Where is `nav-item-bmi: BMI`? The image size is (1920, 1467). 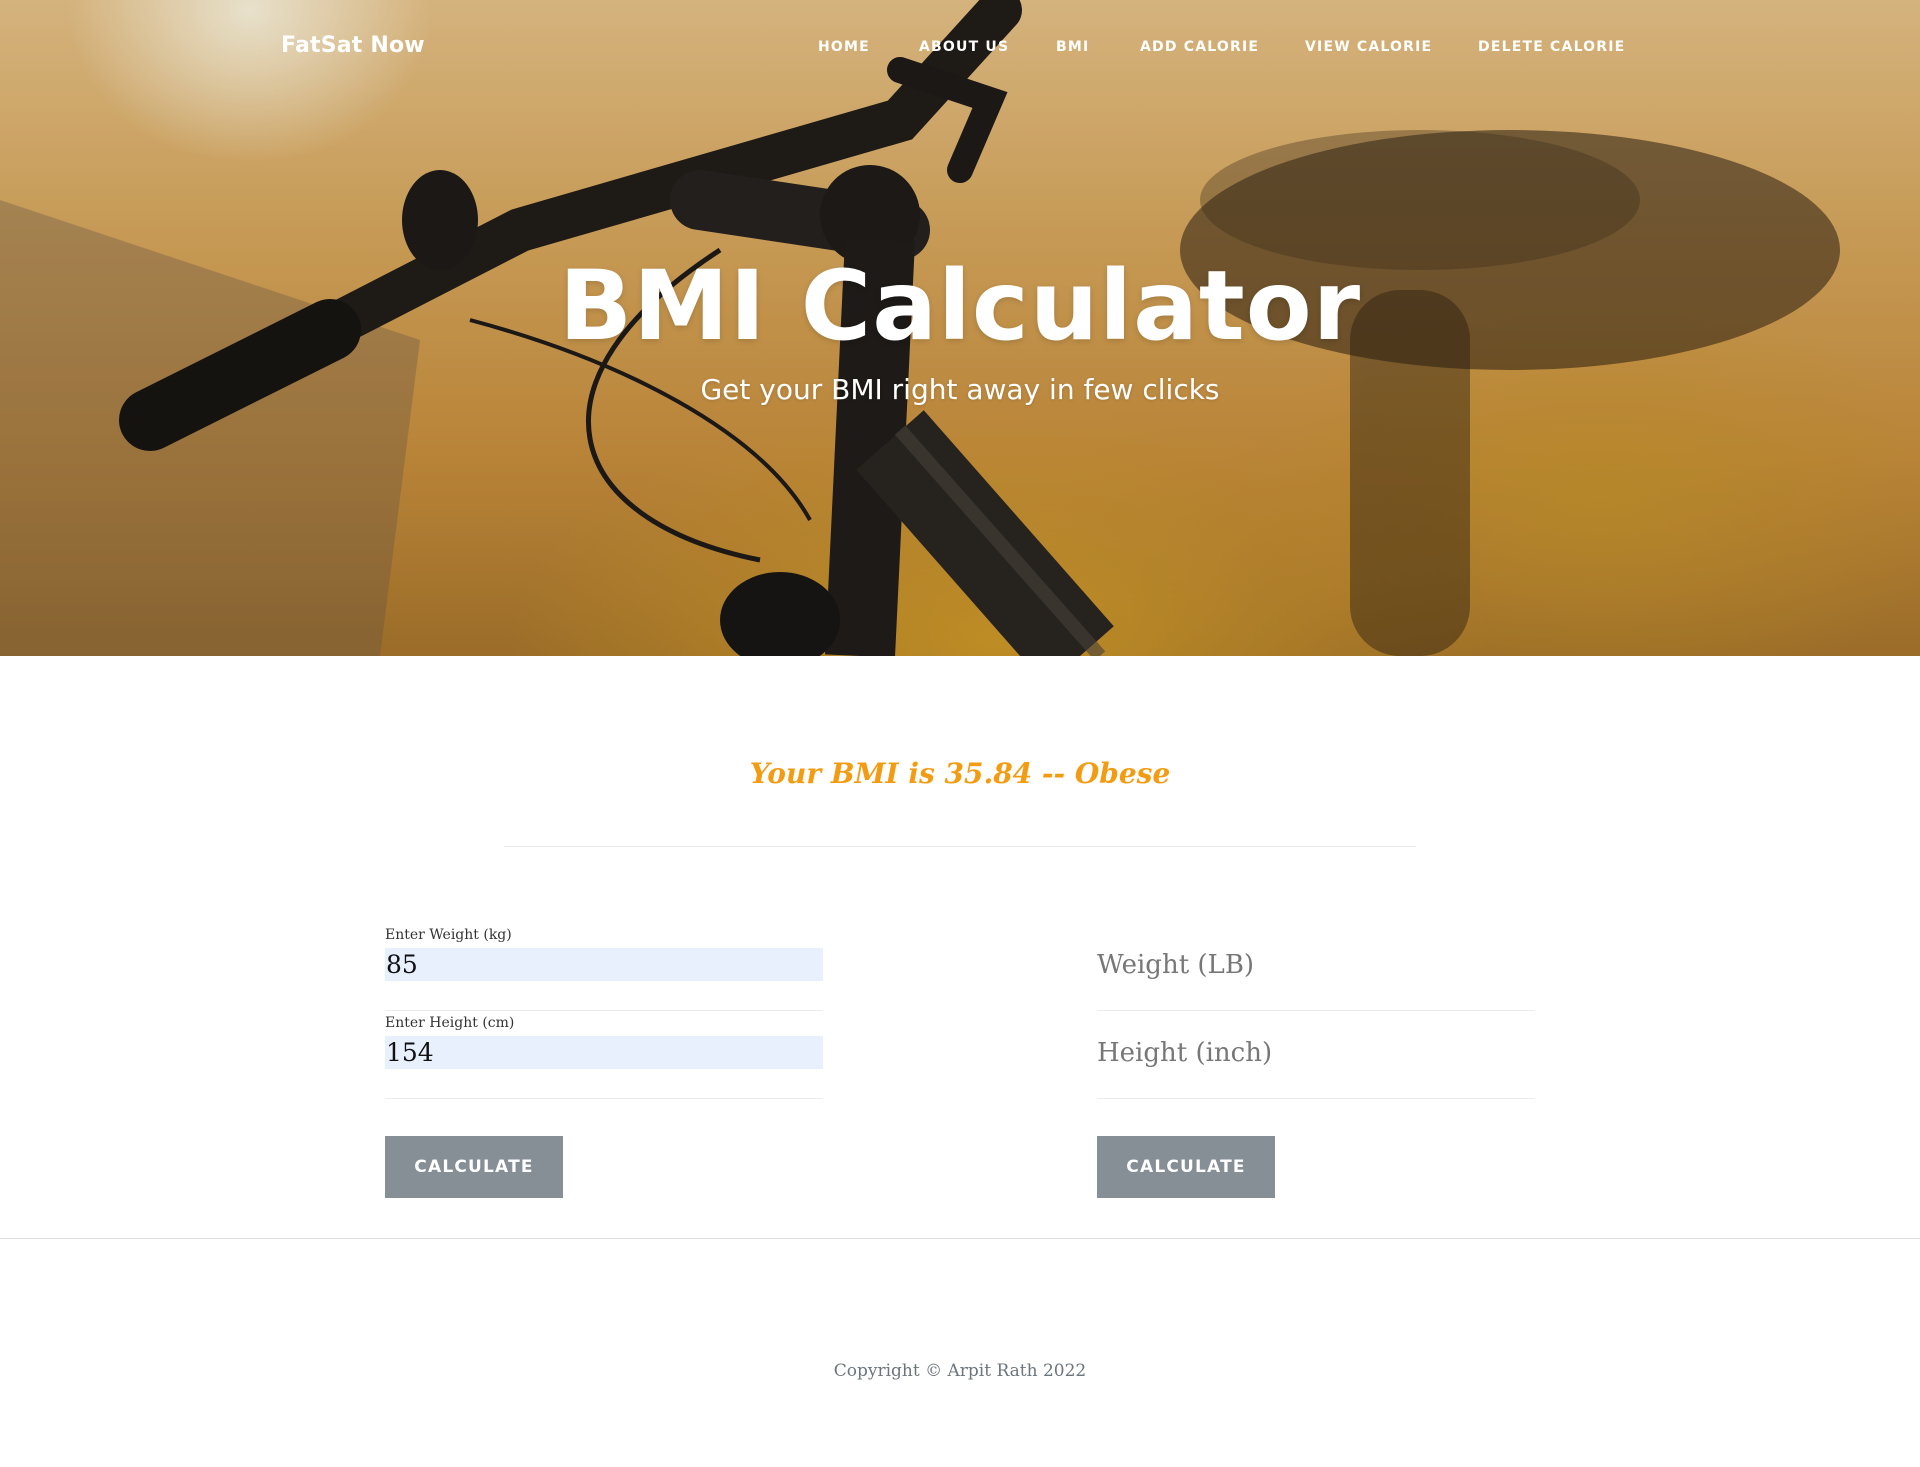
nav-item-bmi: BMI is located at coordinates (1072, 47).